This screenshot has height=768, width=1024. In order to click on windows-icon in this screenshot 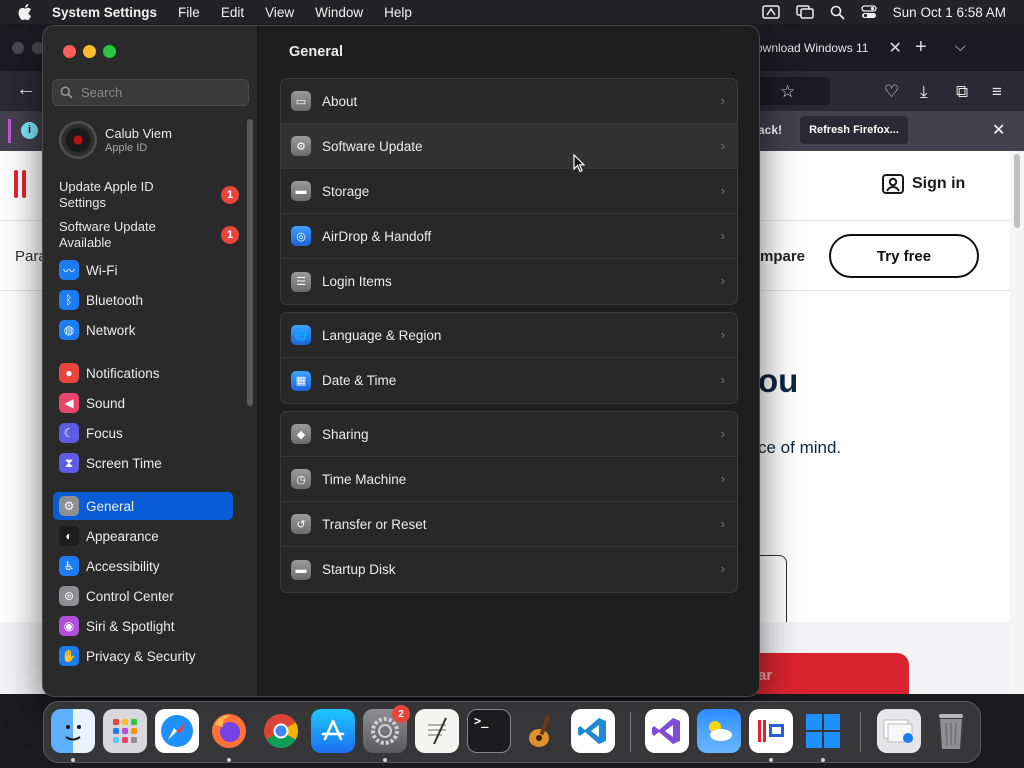, I will do `click(823, 731)`.